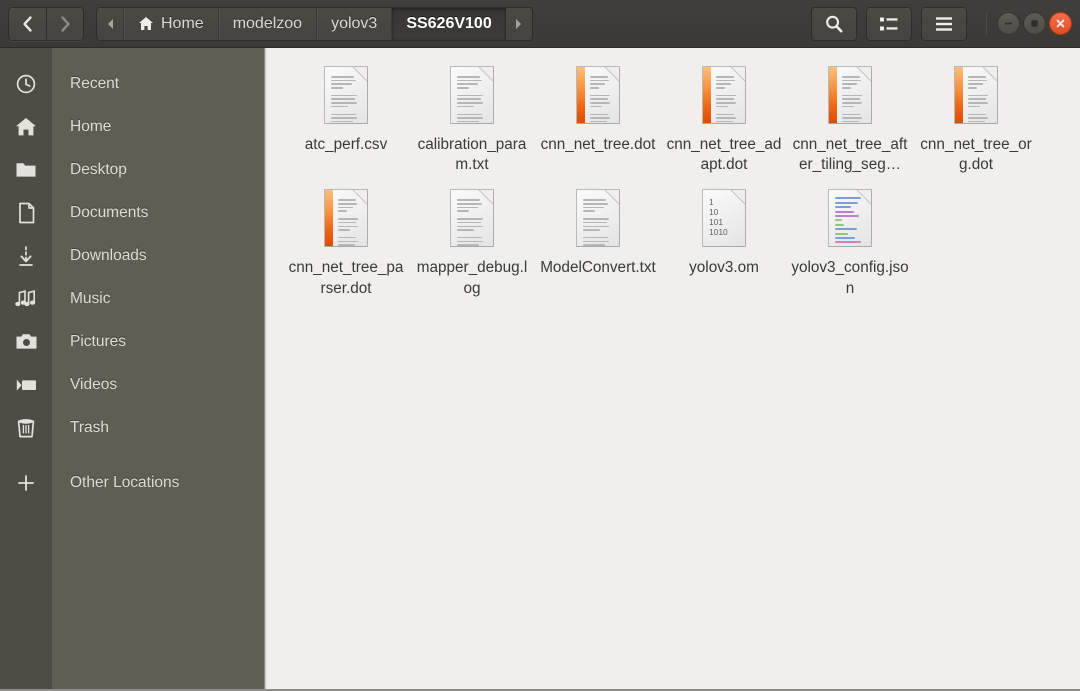  Describe the element at coordinates (724, 268) in the screenshot. I see `file-name-label: yolov3.om` at that location.